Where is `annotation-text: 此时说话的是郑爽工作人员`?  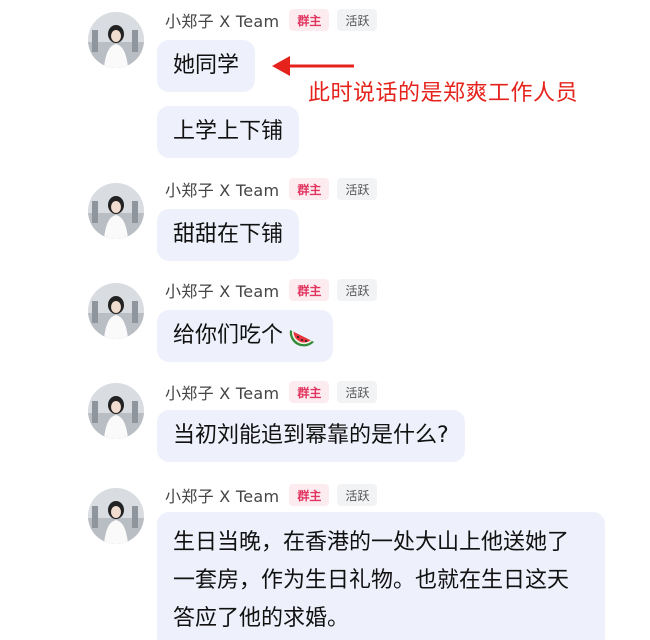
annotation-text: 此时说话的是郑爽工作人员 is located at coordinates (443, 93).